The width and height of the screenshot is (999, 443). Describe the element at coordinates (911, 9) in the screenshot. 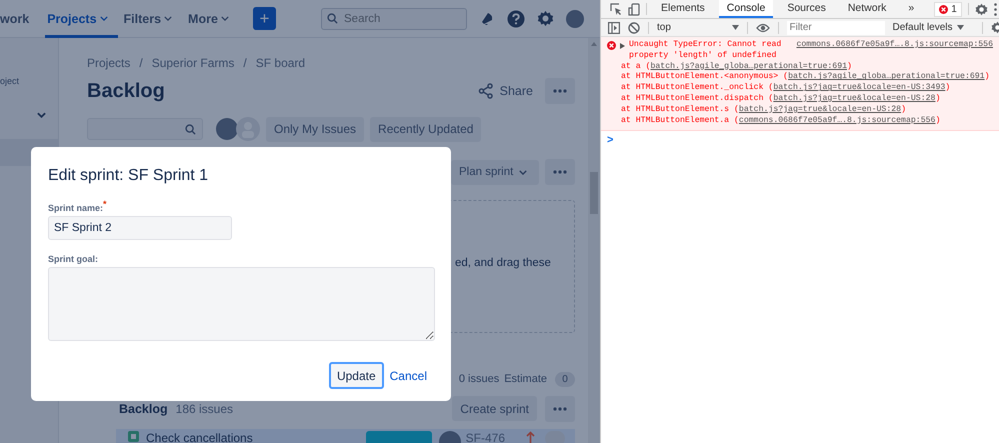

I see `more-tabs-button: »` at that location.